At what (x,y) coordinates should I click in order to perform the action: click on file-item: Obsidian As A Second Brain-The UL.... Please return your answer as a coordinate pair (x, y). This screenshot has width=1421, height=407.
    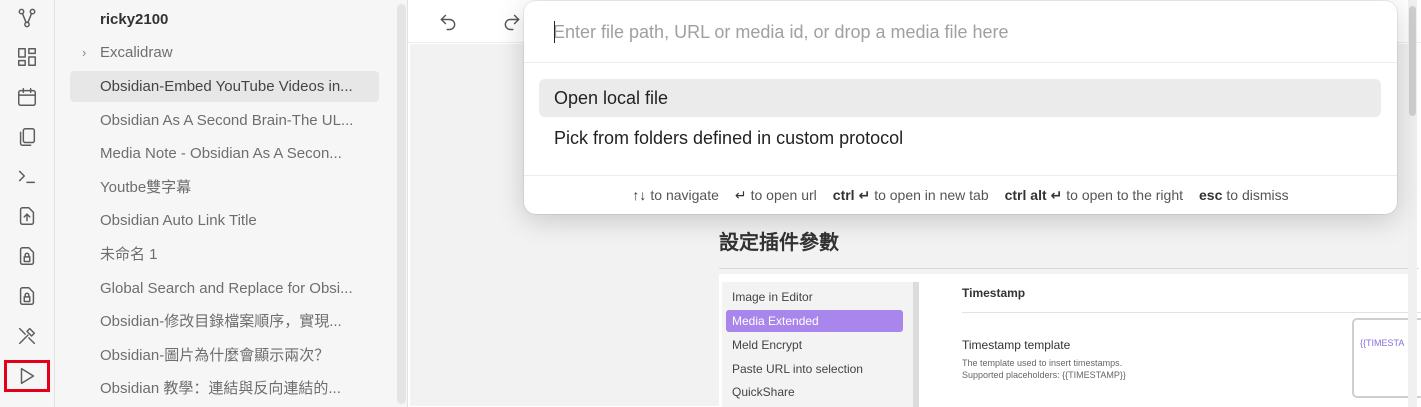
    Looking at the image, I should click on (224, 120).